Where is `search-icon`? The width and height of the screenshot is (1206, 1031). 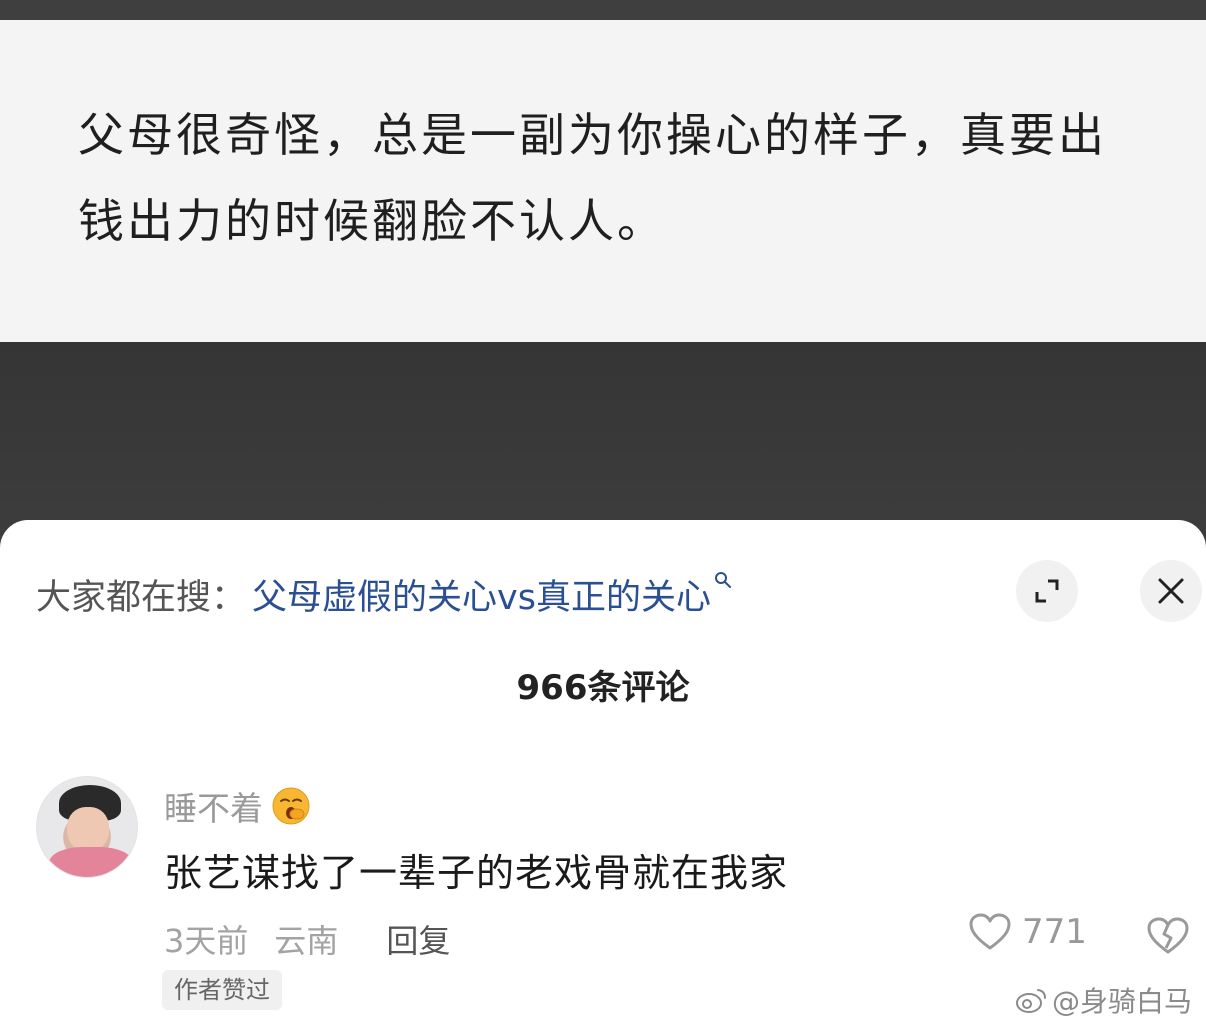
search-icon is located at coordinates (723, 582).